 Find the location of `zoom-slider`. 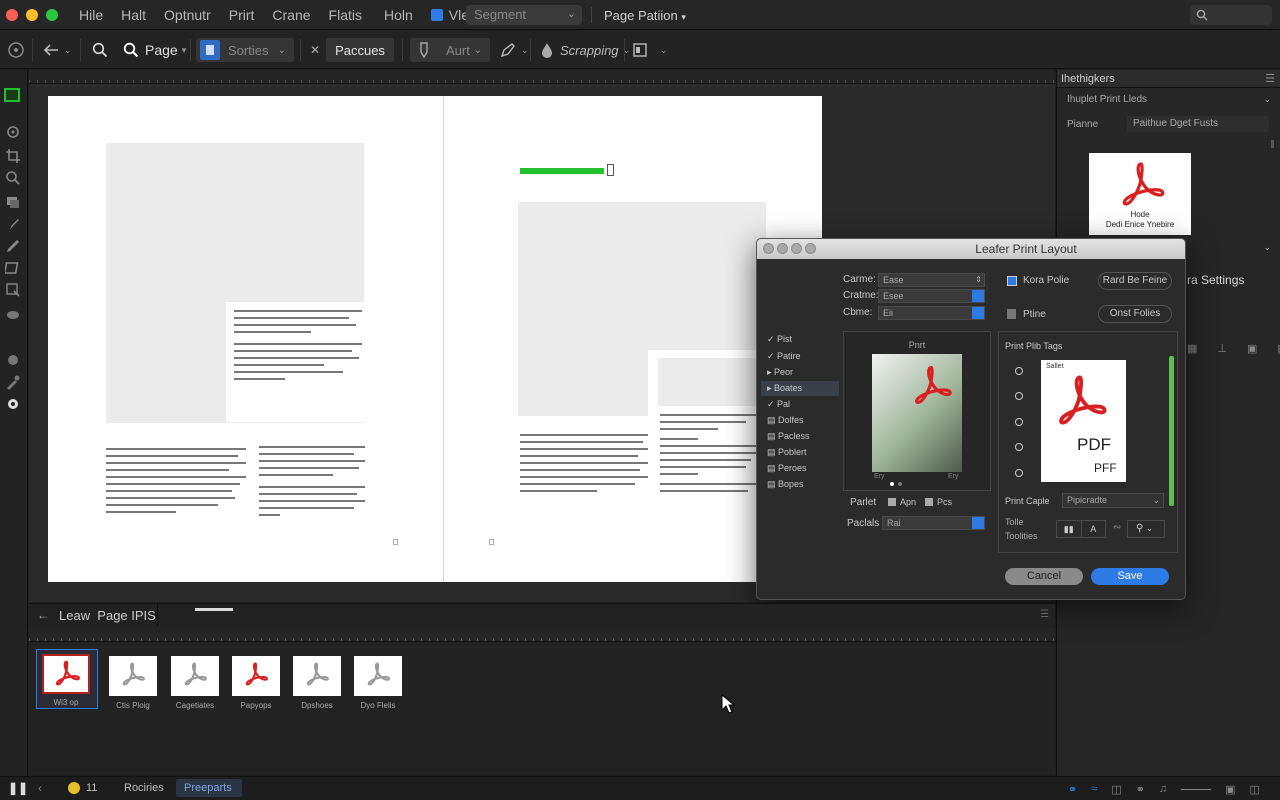

zoom-slider is located at coordinates (1196, 789).